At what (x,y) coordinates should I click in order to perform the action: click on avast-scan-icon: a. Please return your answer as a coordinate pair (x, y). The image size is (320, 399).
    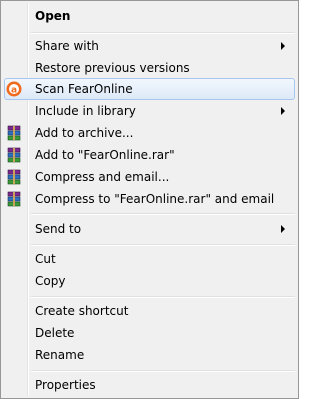
    Looking at the image, I should click on (14, 89).